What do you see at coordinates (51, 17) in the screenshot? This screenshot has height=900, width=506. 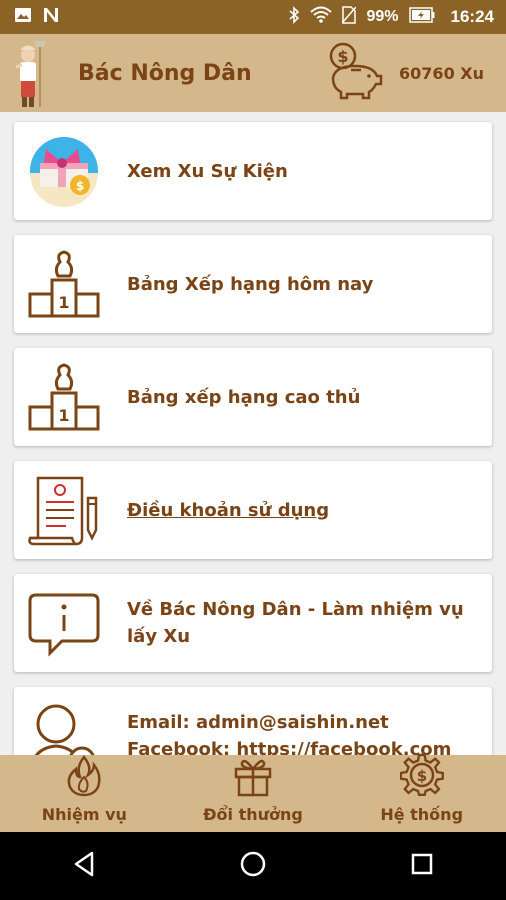 I see `n-notification-icon` at bounding box center [51, 17].